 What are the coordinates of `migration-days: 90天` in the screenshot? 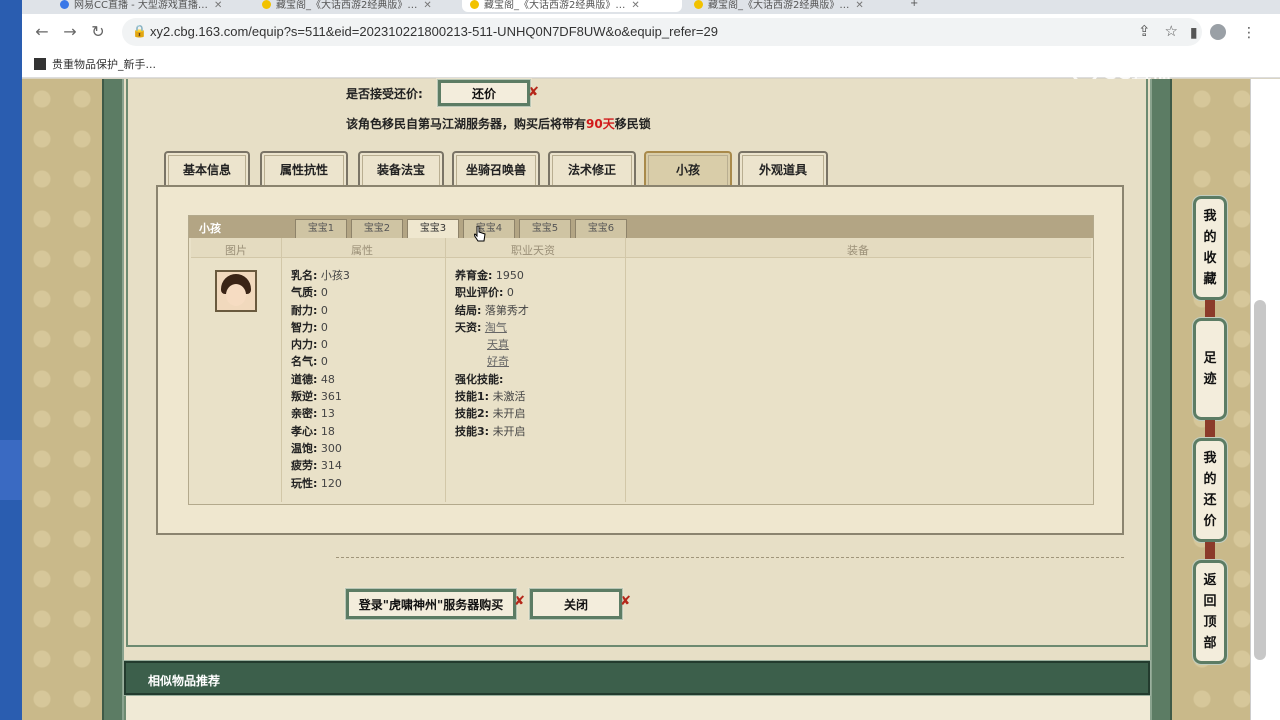 It's located at (600, 124).